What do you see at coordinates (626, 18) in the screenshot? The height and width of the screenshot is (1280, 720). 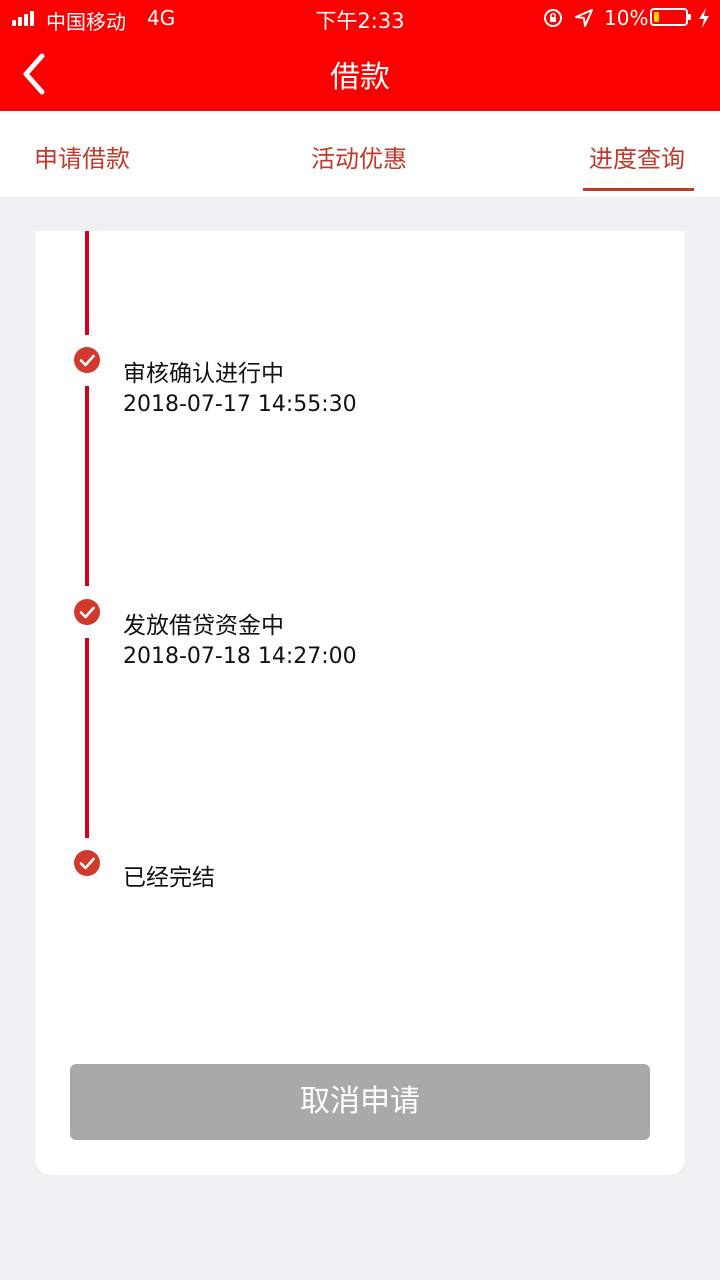 I see `battery-percent: 10%` at bounding box center [626, 18].